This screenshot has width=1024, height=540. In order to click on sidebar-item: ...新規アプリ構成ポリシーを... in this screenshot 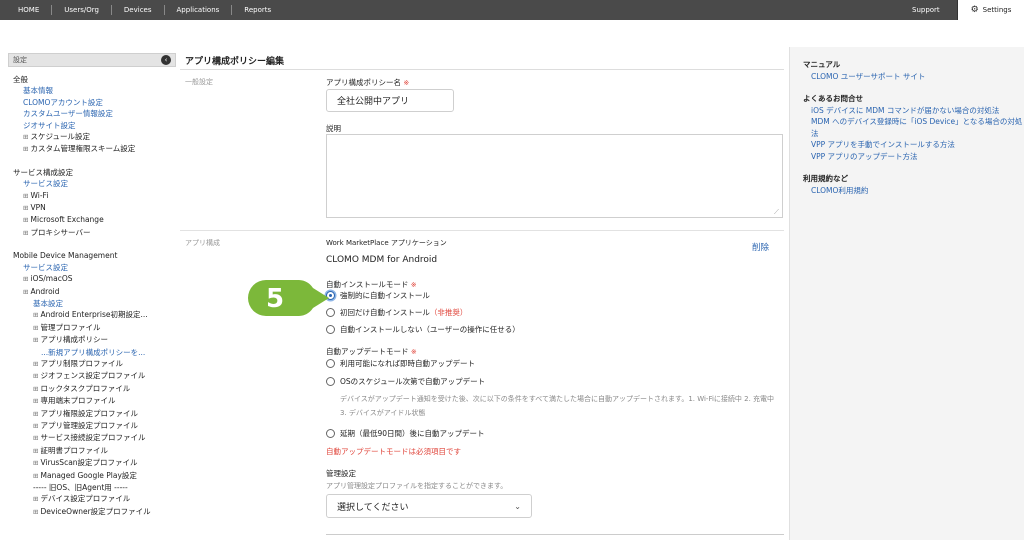, I will do `click(92, 352)`.